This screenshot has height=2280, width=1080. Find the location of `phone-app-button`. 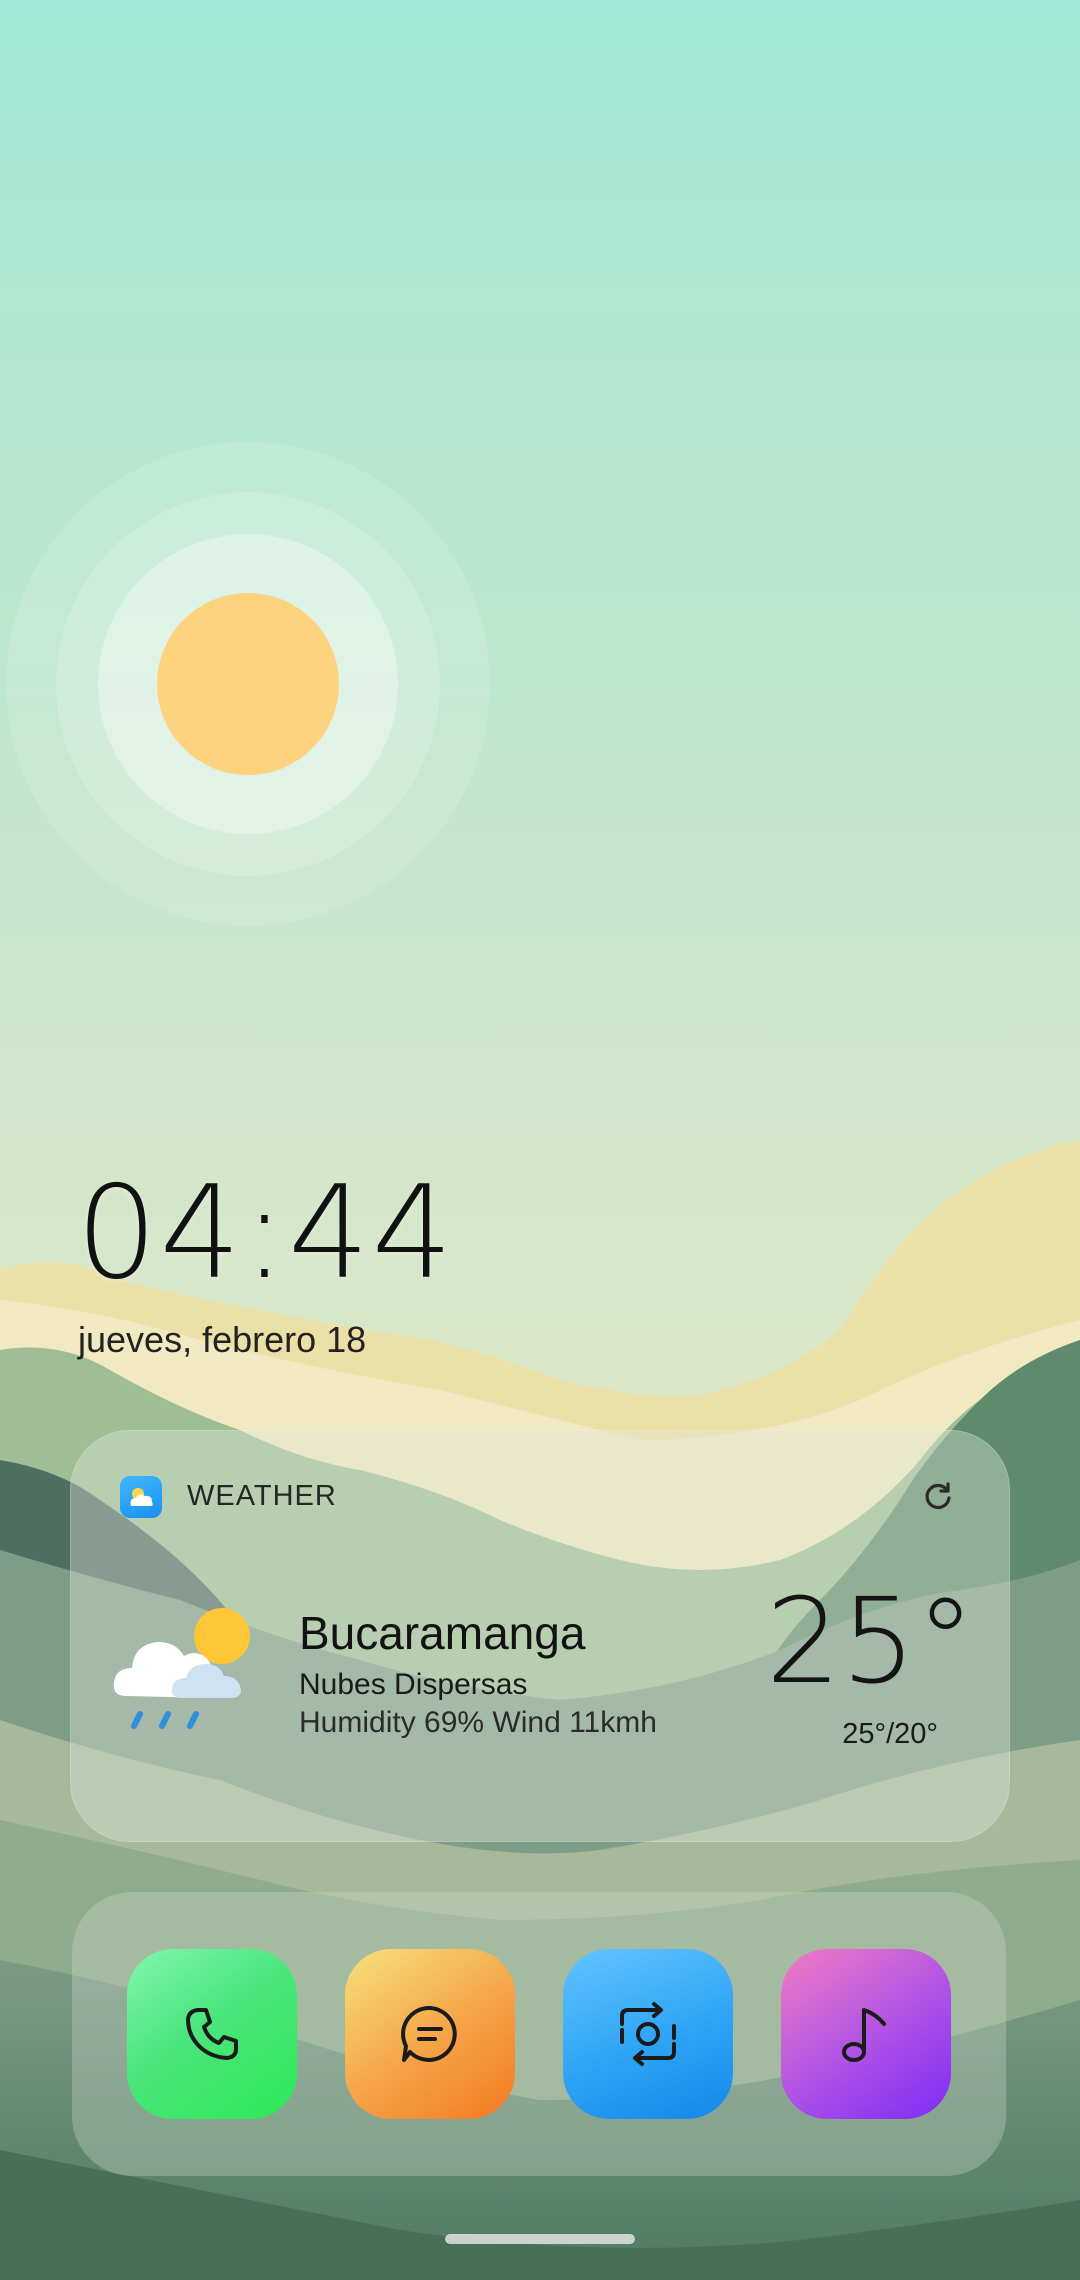

phone-app-button is located at coordinates (212, 2034).